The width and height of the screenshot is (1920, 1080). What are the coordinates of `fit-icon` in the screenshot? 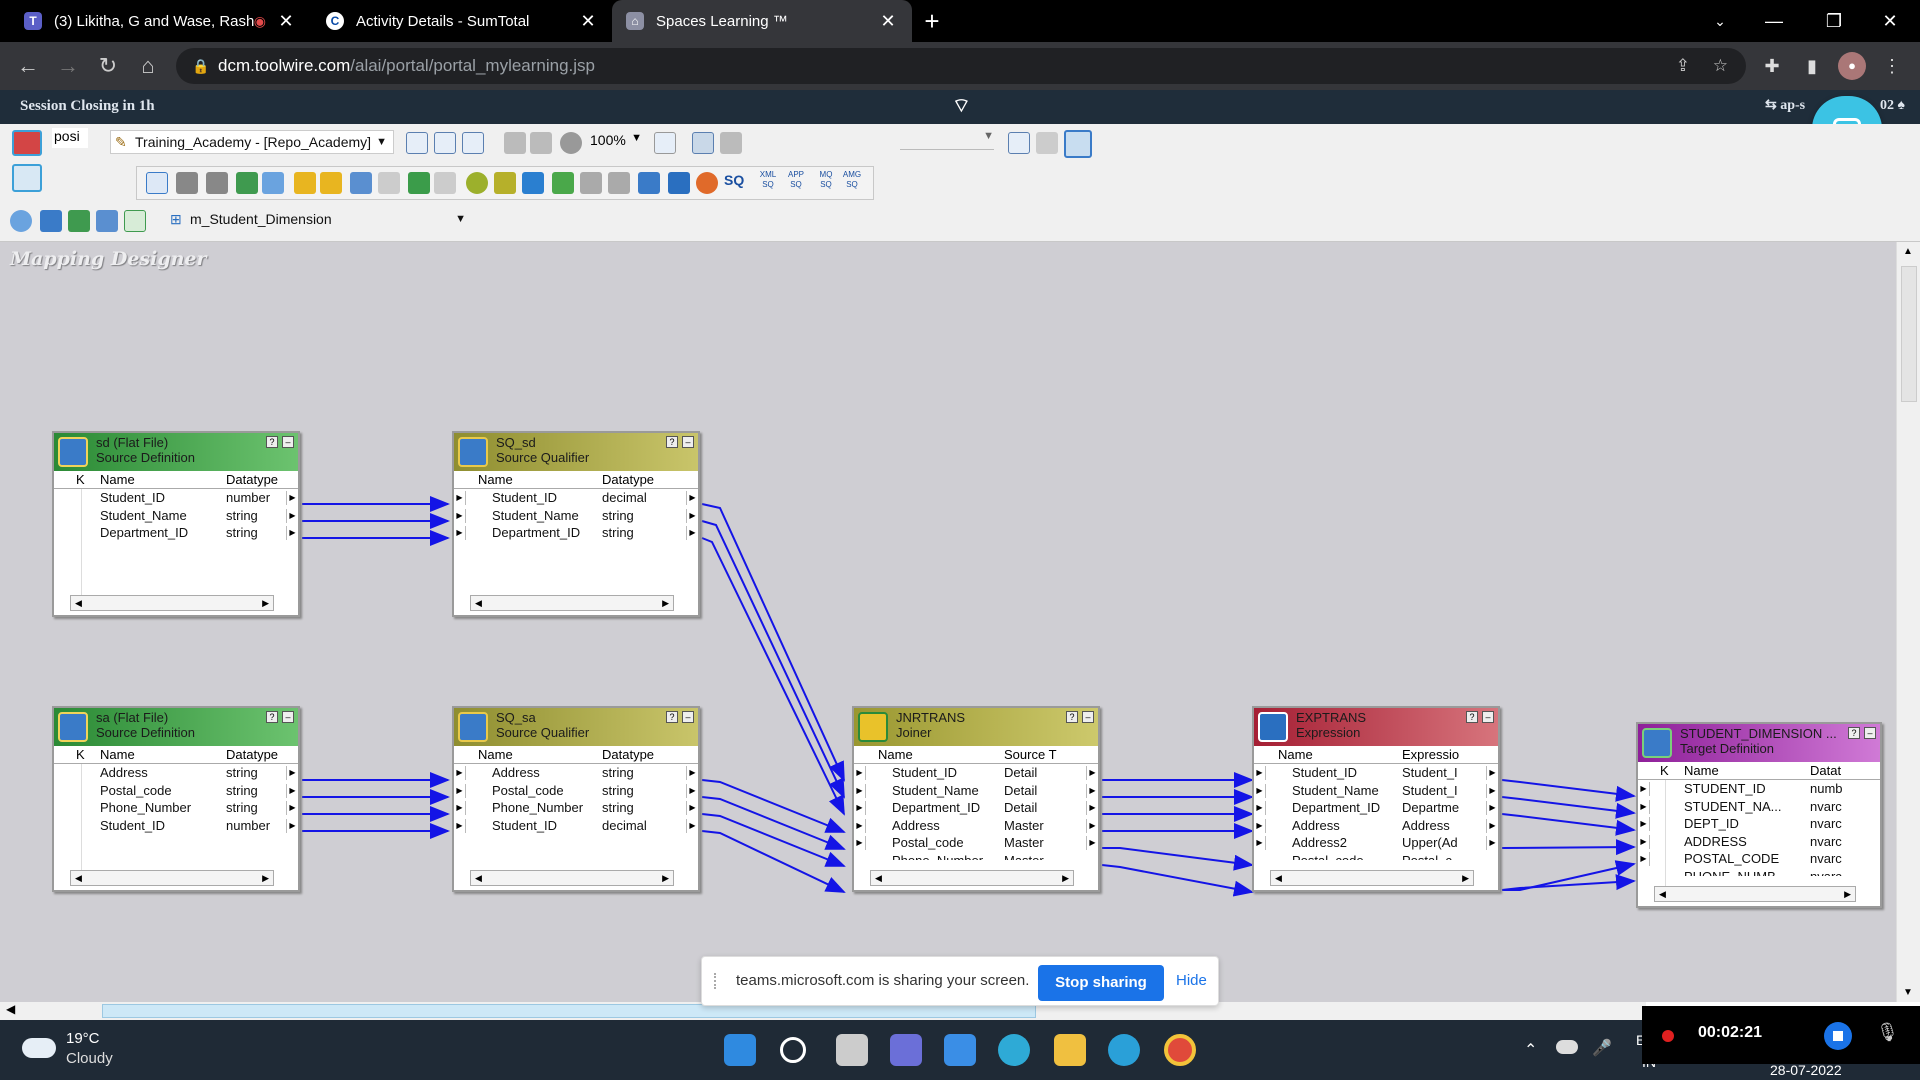 It's located at (665, 143).